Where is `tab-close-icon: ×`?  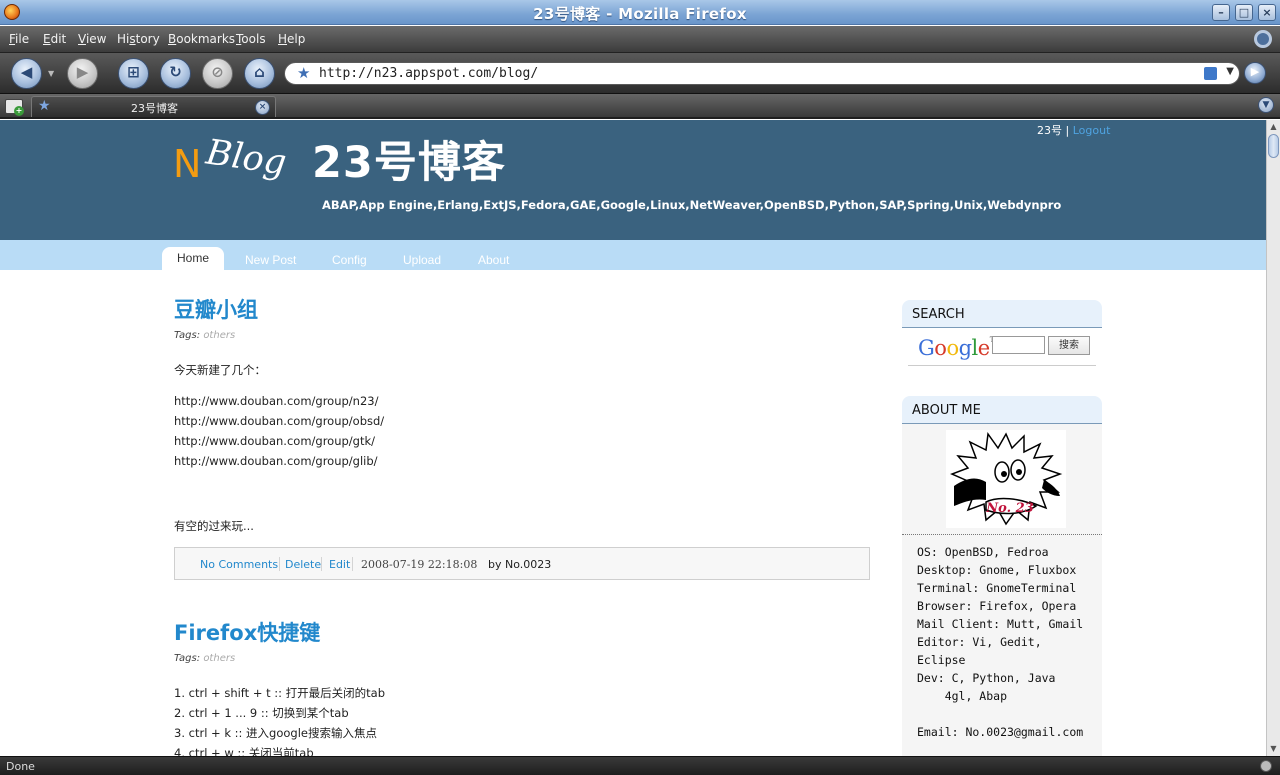
tab-close-icon: × is located at coordinates (262, 107).